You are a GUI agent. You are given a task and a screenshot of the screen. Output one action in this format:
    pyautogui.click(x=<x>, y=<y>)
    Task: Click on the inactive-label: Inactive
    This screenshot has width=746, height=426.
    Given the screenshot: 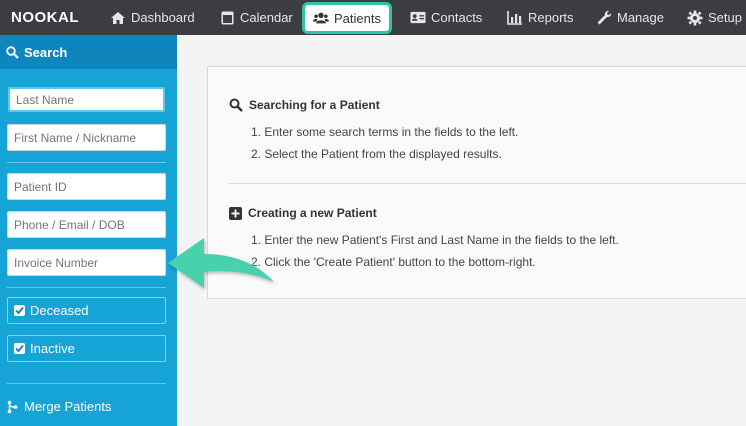 What is the action you would take?
    pyautogui.click(x=52, y=348)
    